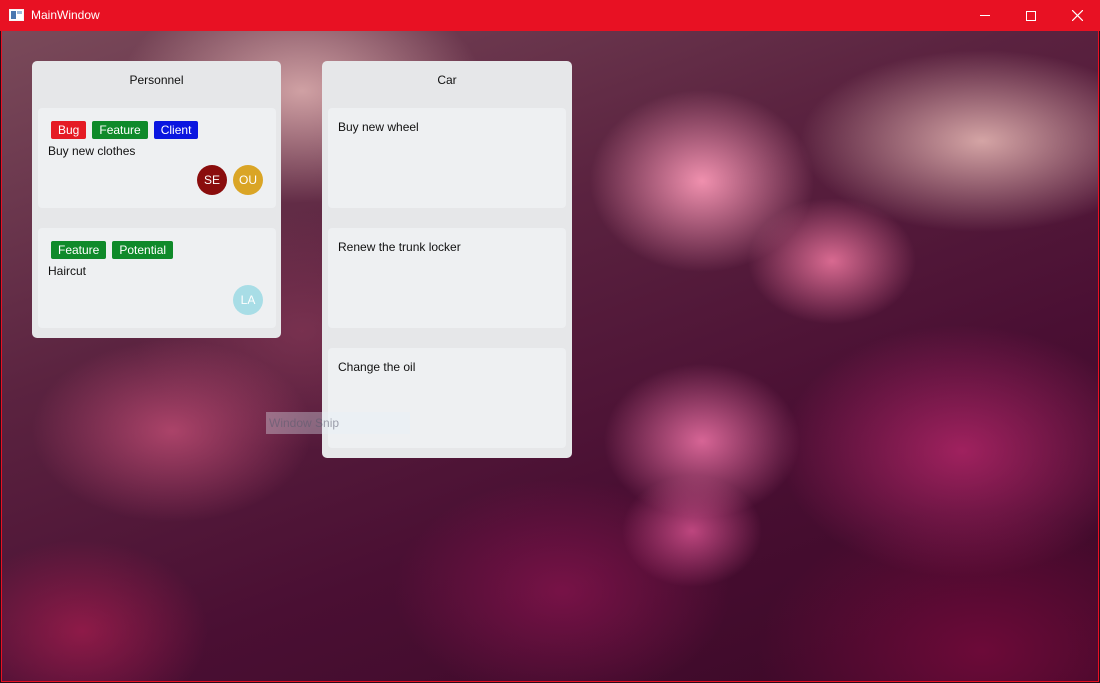  I want to click on assignee-list: LA, so click(245, 300).